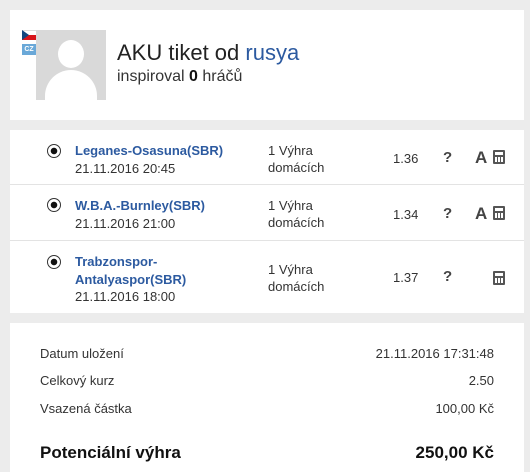 The width and height of the screenshot is (530, 472). Describe the element at coordinates (434, 353) in the screenshot. I see `saved-date-value: 21.11.2016 17:31:48` at that location.